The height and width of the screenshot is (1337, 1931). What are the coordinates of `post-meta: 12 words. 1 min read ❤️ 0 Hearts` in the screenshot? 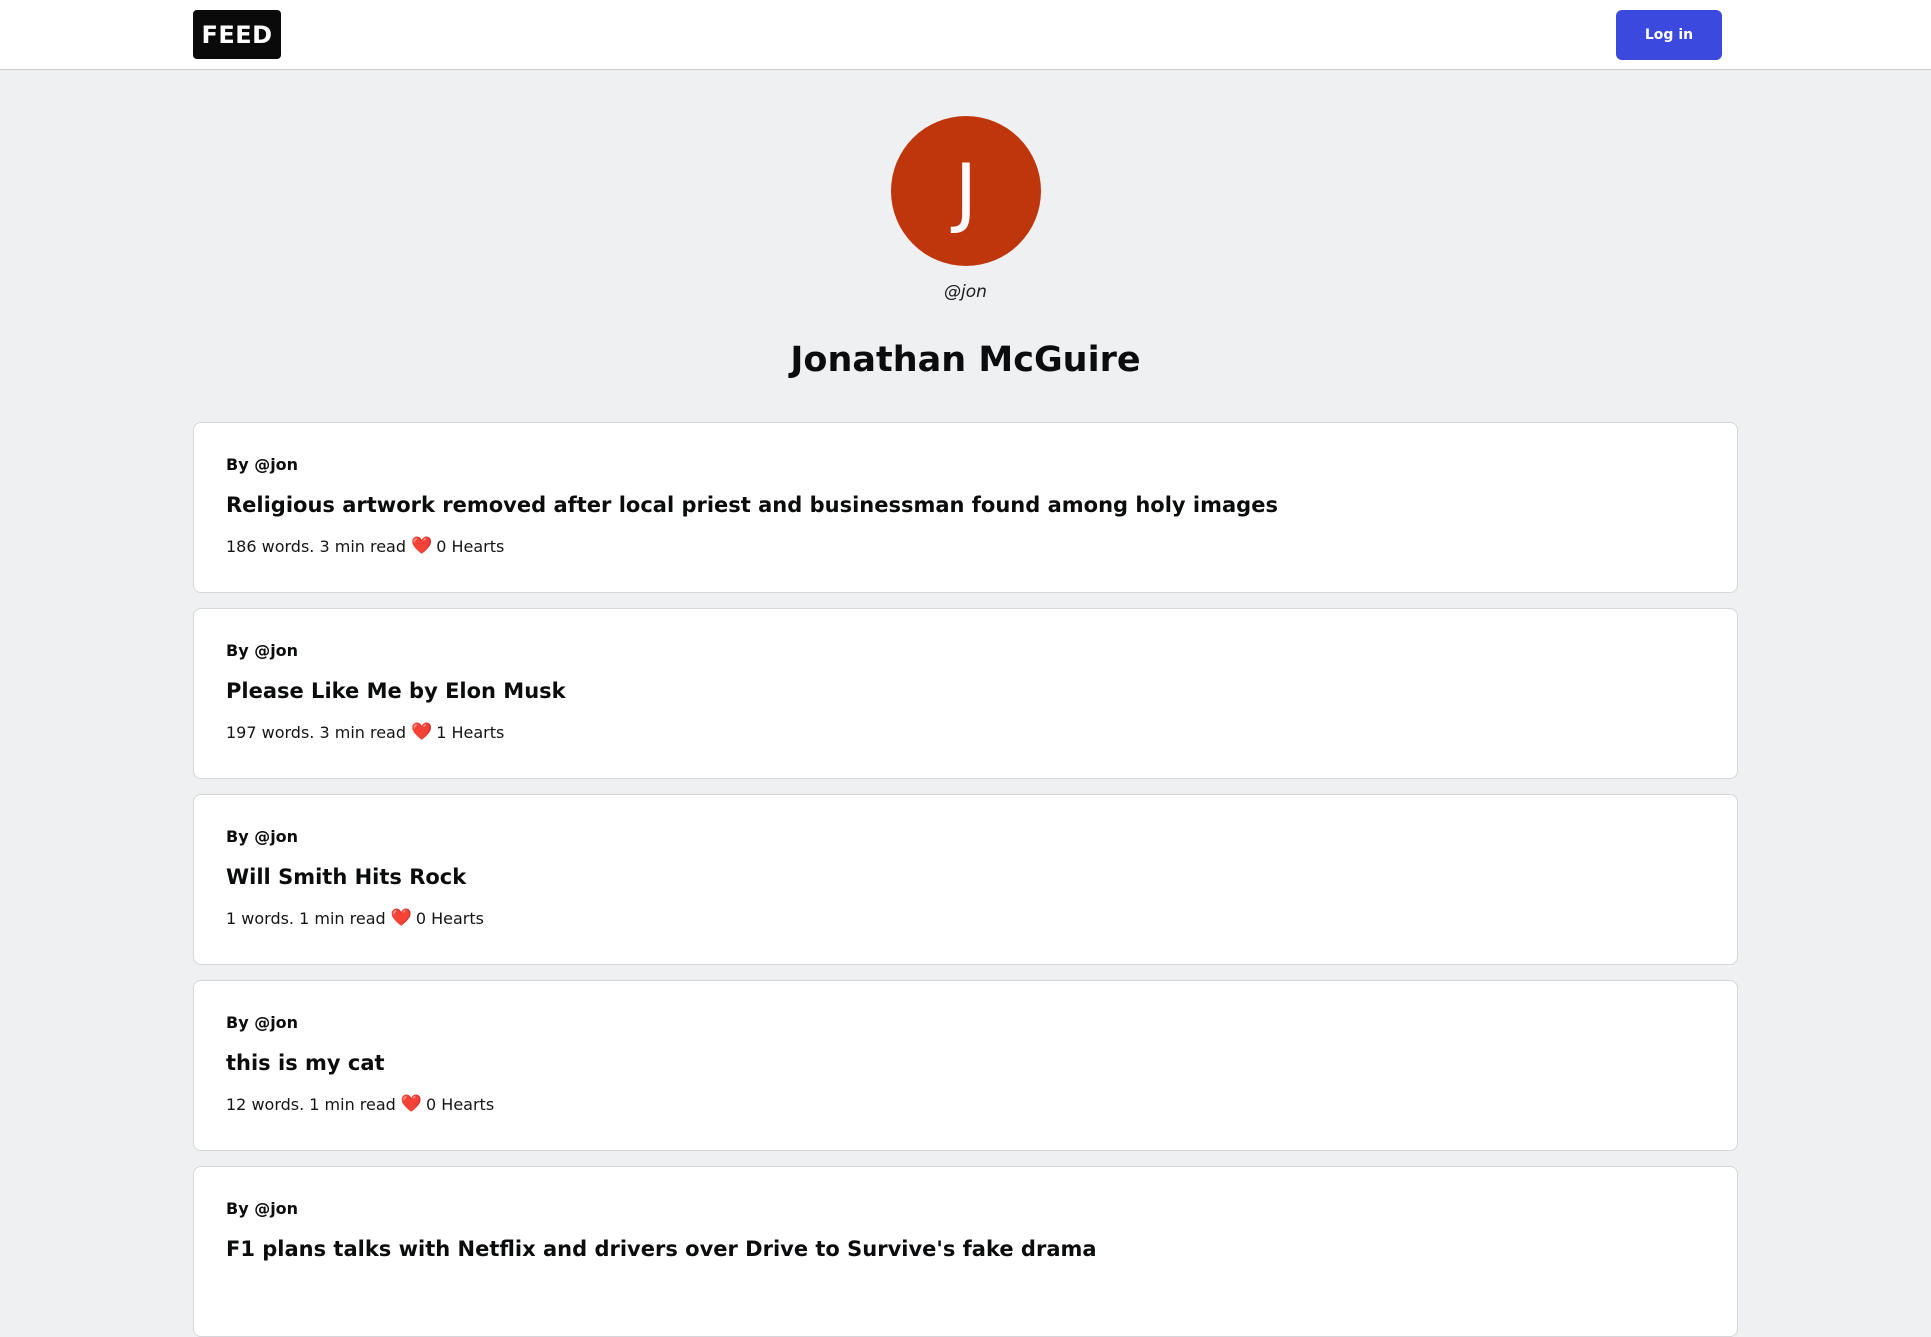 It's located at (360, 1104).